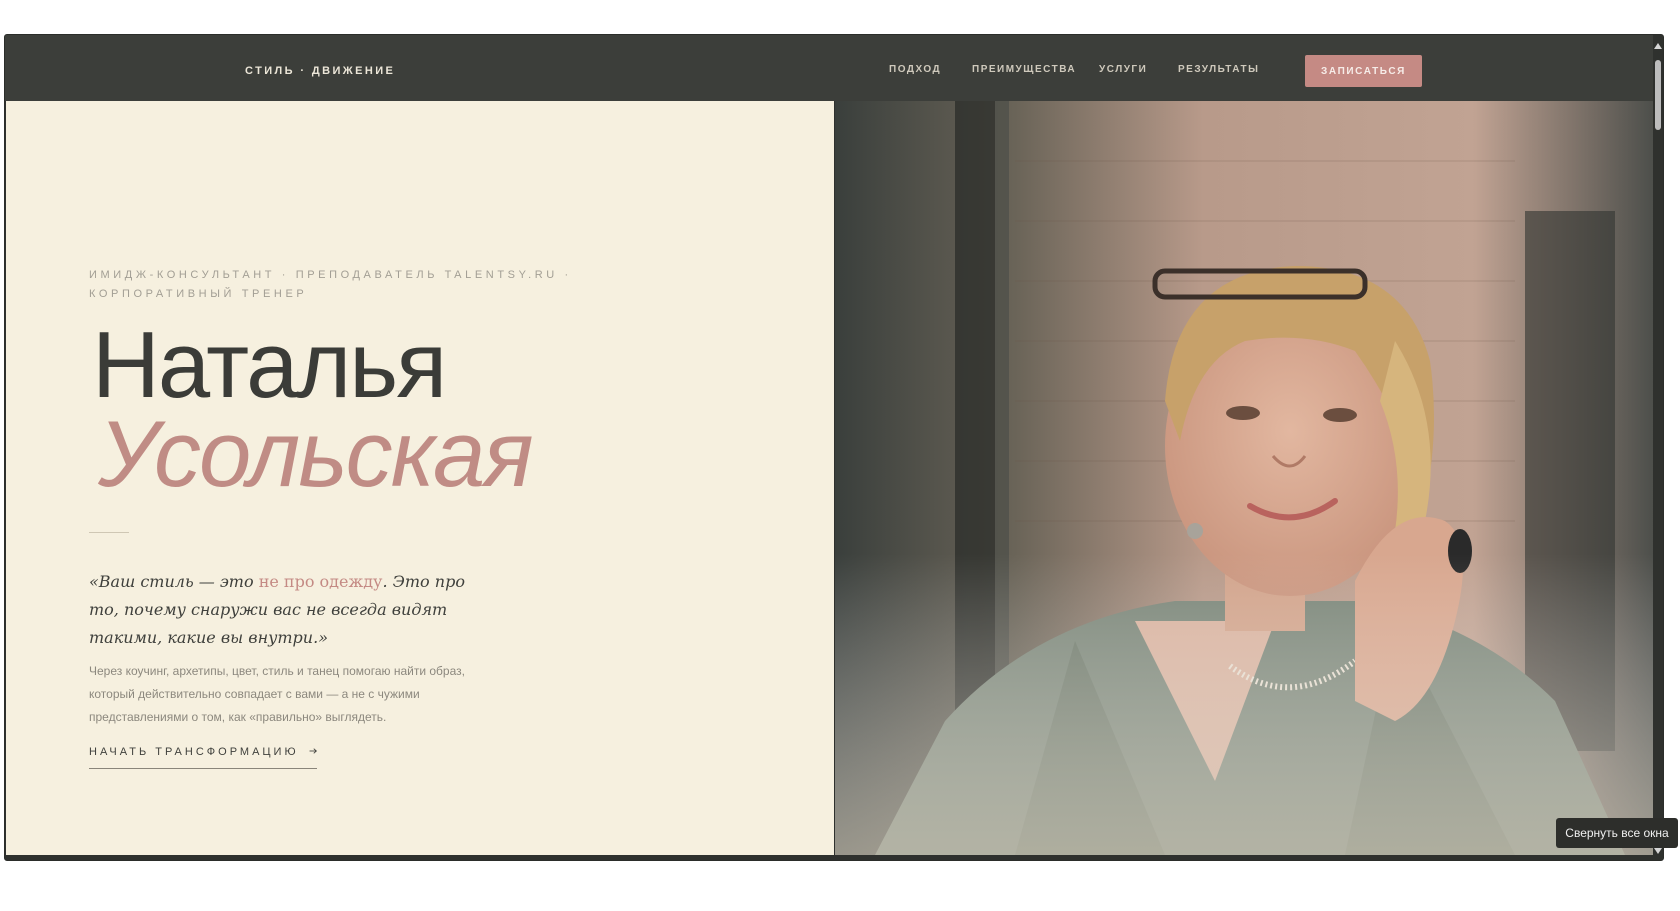  Describe the element at coordinates (1617, 833) in the screenshot. I see `minimize-all-tooltip: Свернуть все окна` at that location.